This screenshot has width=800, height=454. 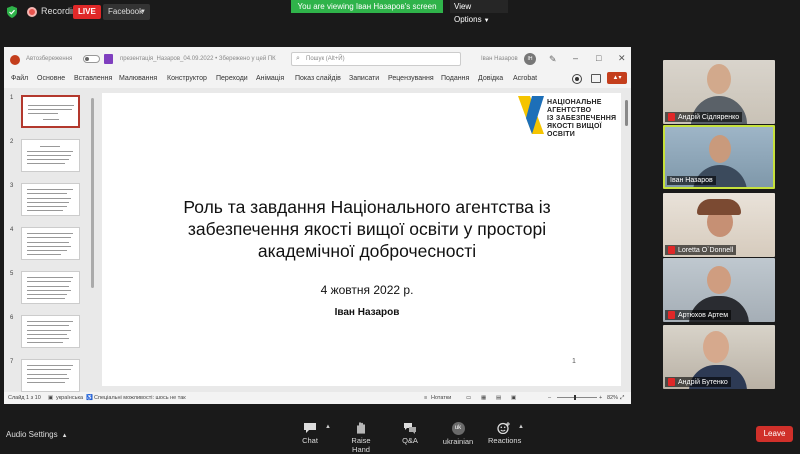 What do you see at coordinates (719, 157) in the screenshot?
I see `participant-tile-active-speaker: Іван Назаров` at bounding box center [719, 157].